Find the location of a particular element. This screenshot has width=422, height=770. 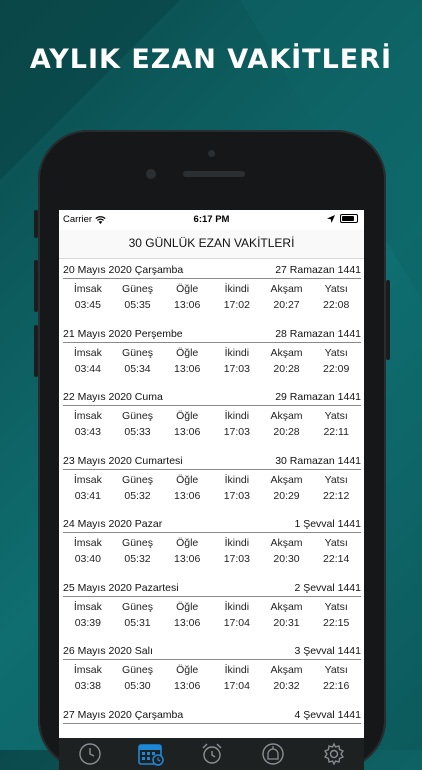

tab-clock is located at coordinates (90, 754).